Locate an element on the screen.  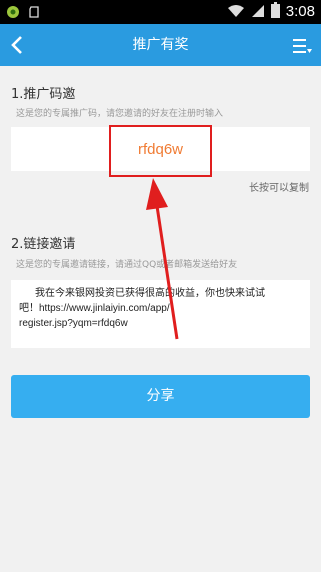
annotation-arrow is located at coordinates (162, 259).